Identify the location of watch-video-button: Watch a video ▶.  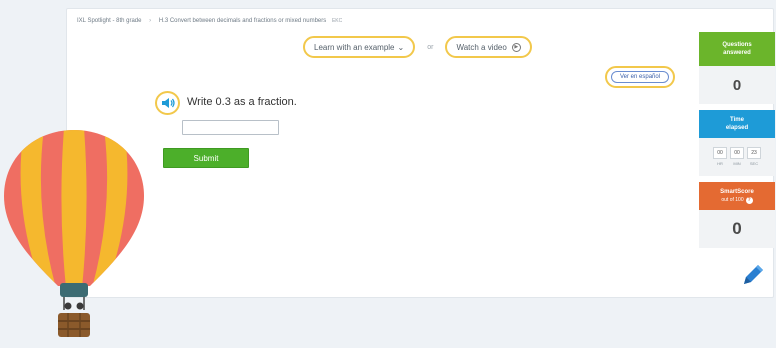
(488, 47).